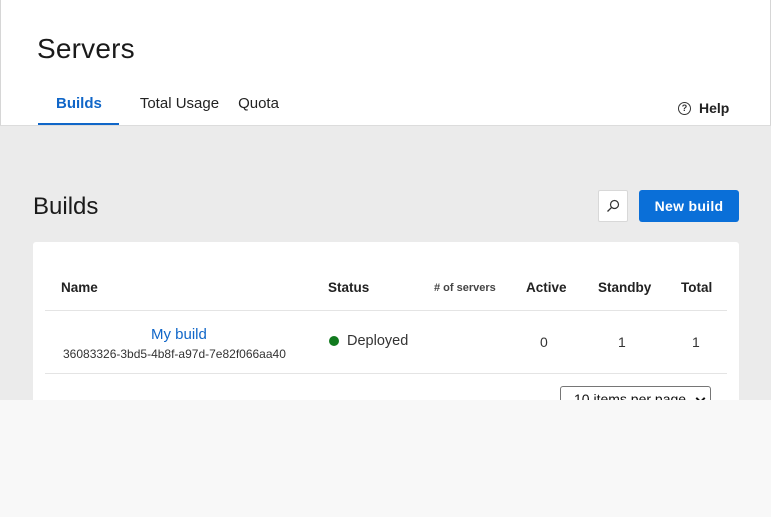 The width and height of the screenshot is (771, 517). I want to click on page-size-select: 10 items per page, so click(635, 393).